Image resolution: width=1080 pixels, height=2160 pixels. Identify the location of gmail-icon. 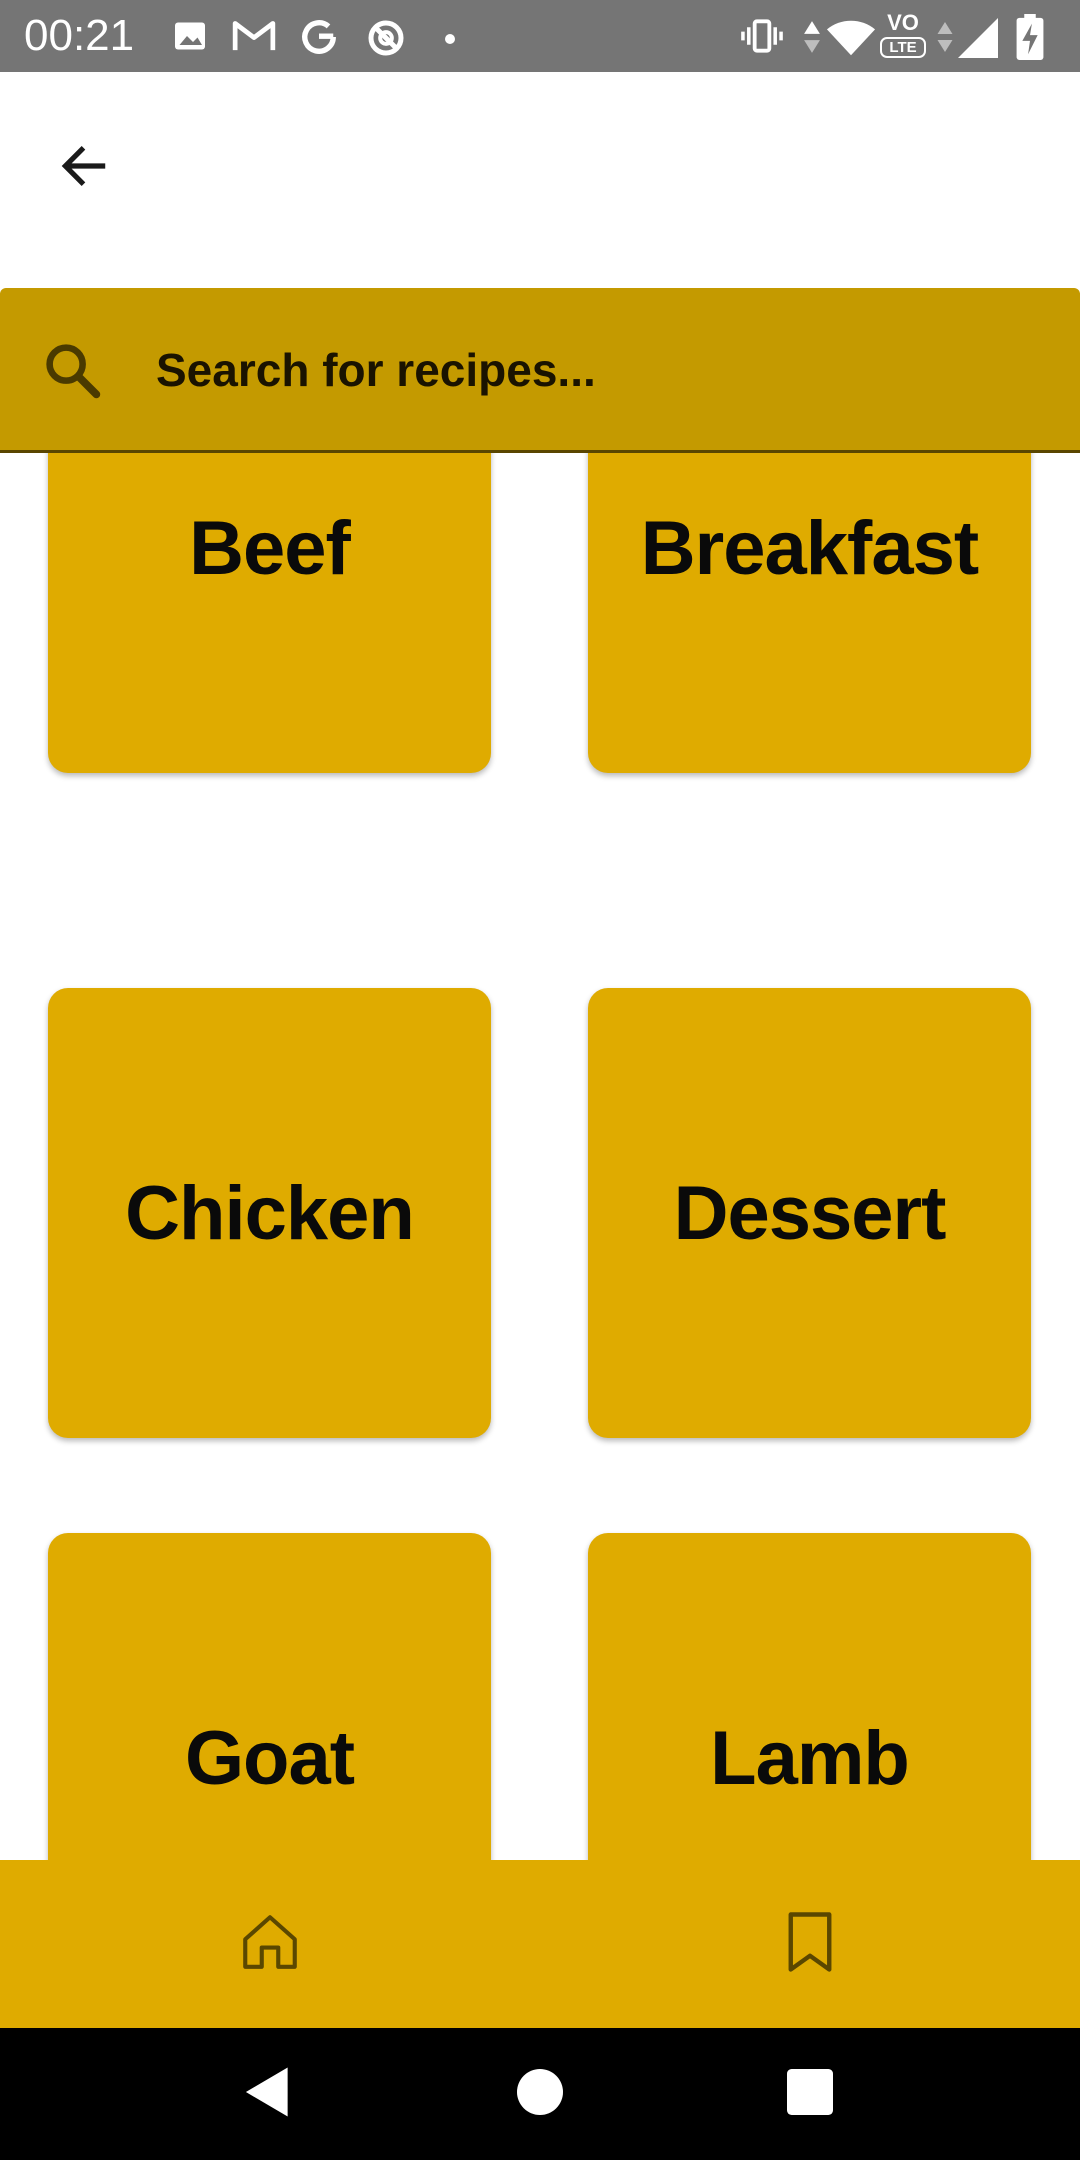
(254, 38).